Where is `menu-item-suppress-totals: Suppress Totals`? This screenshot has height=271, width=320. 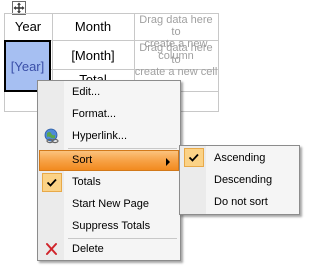
menu-item-suppress-totals: Suppress Totals is located at coordinates (109, 226).